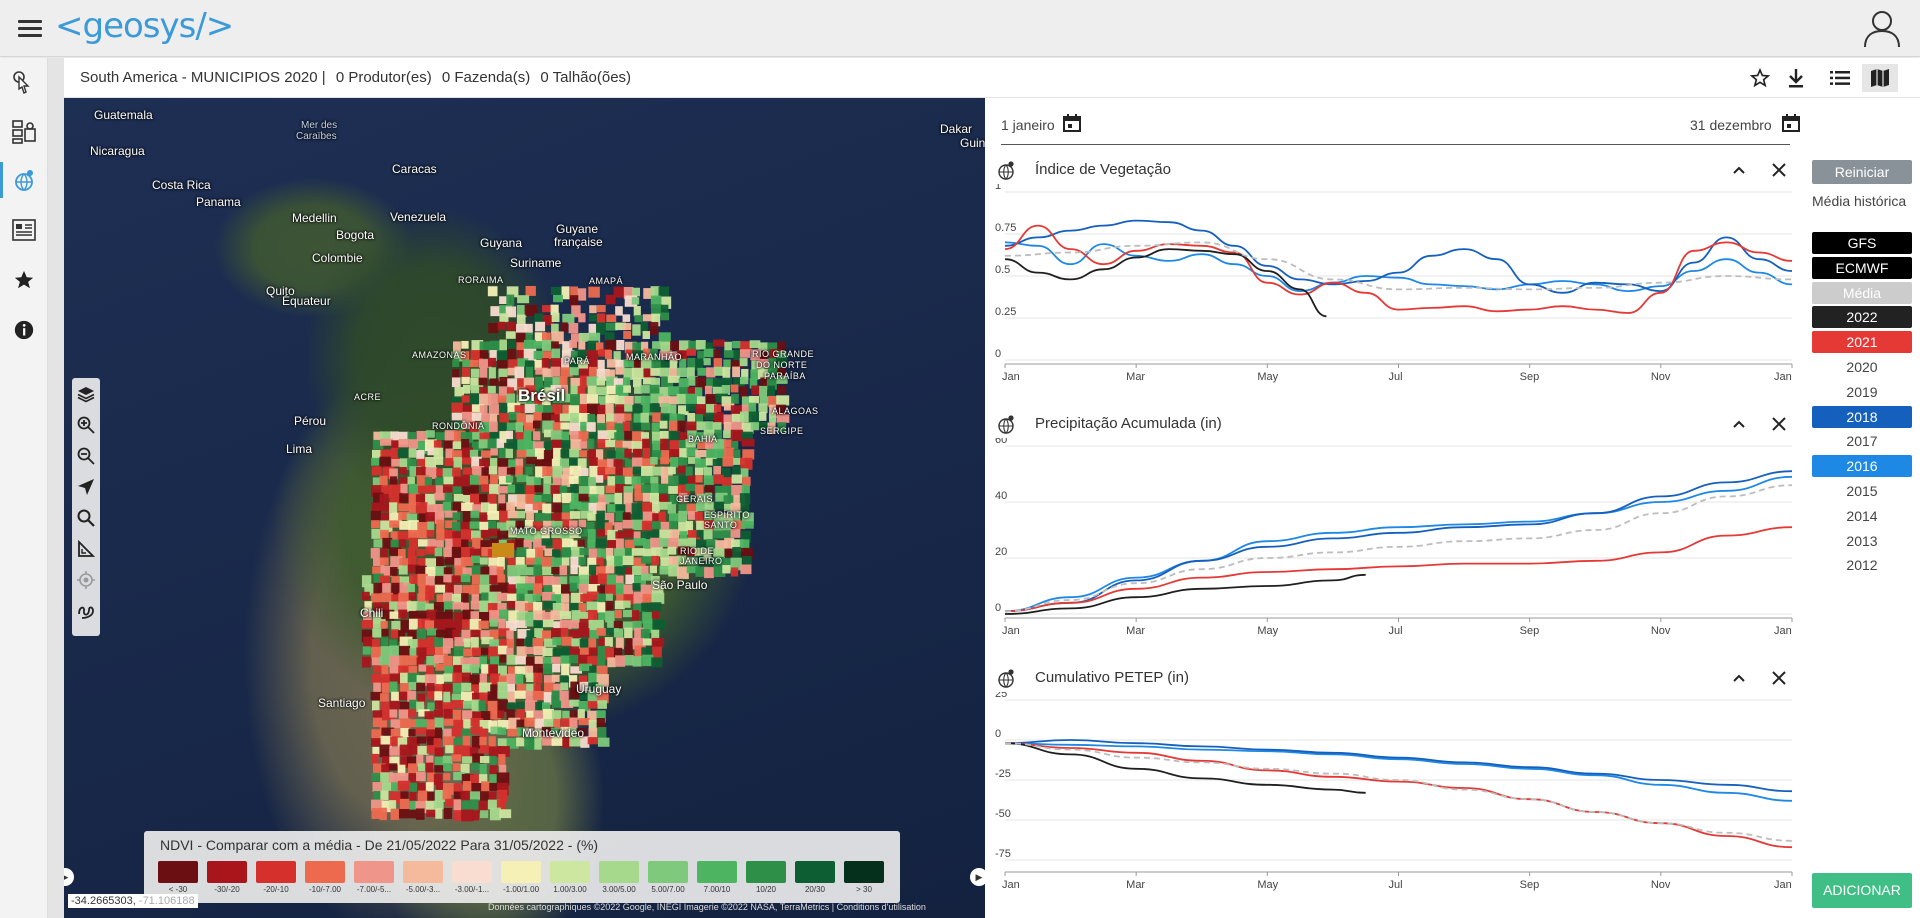 The width and height of the screenshot is (1920, 918). I want to click on series-toggle-ecmwf: ECMWF, so click(1862, 267).